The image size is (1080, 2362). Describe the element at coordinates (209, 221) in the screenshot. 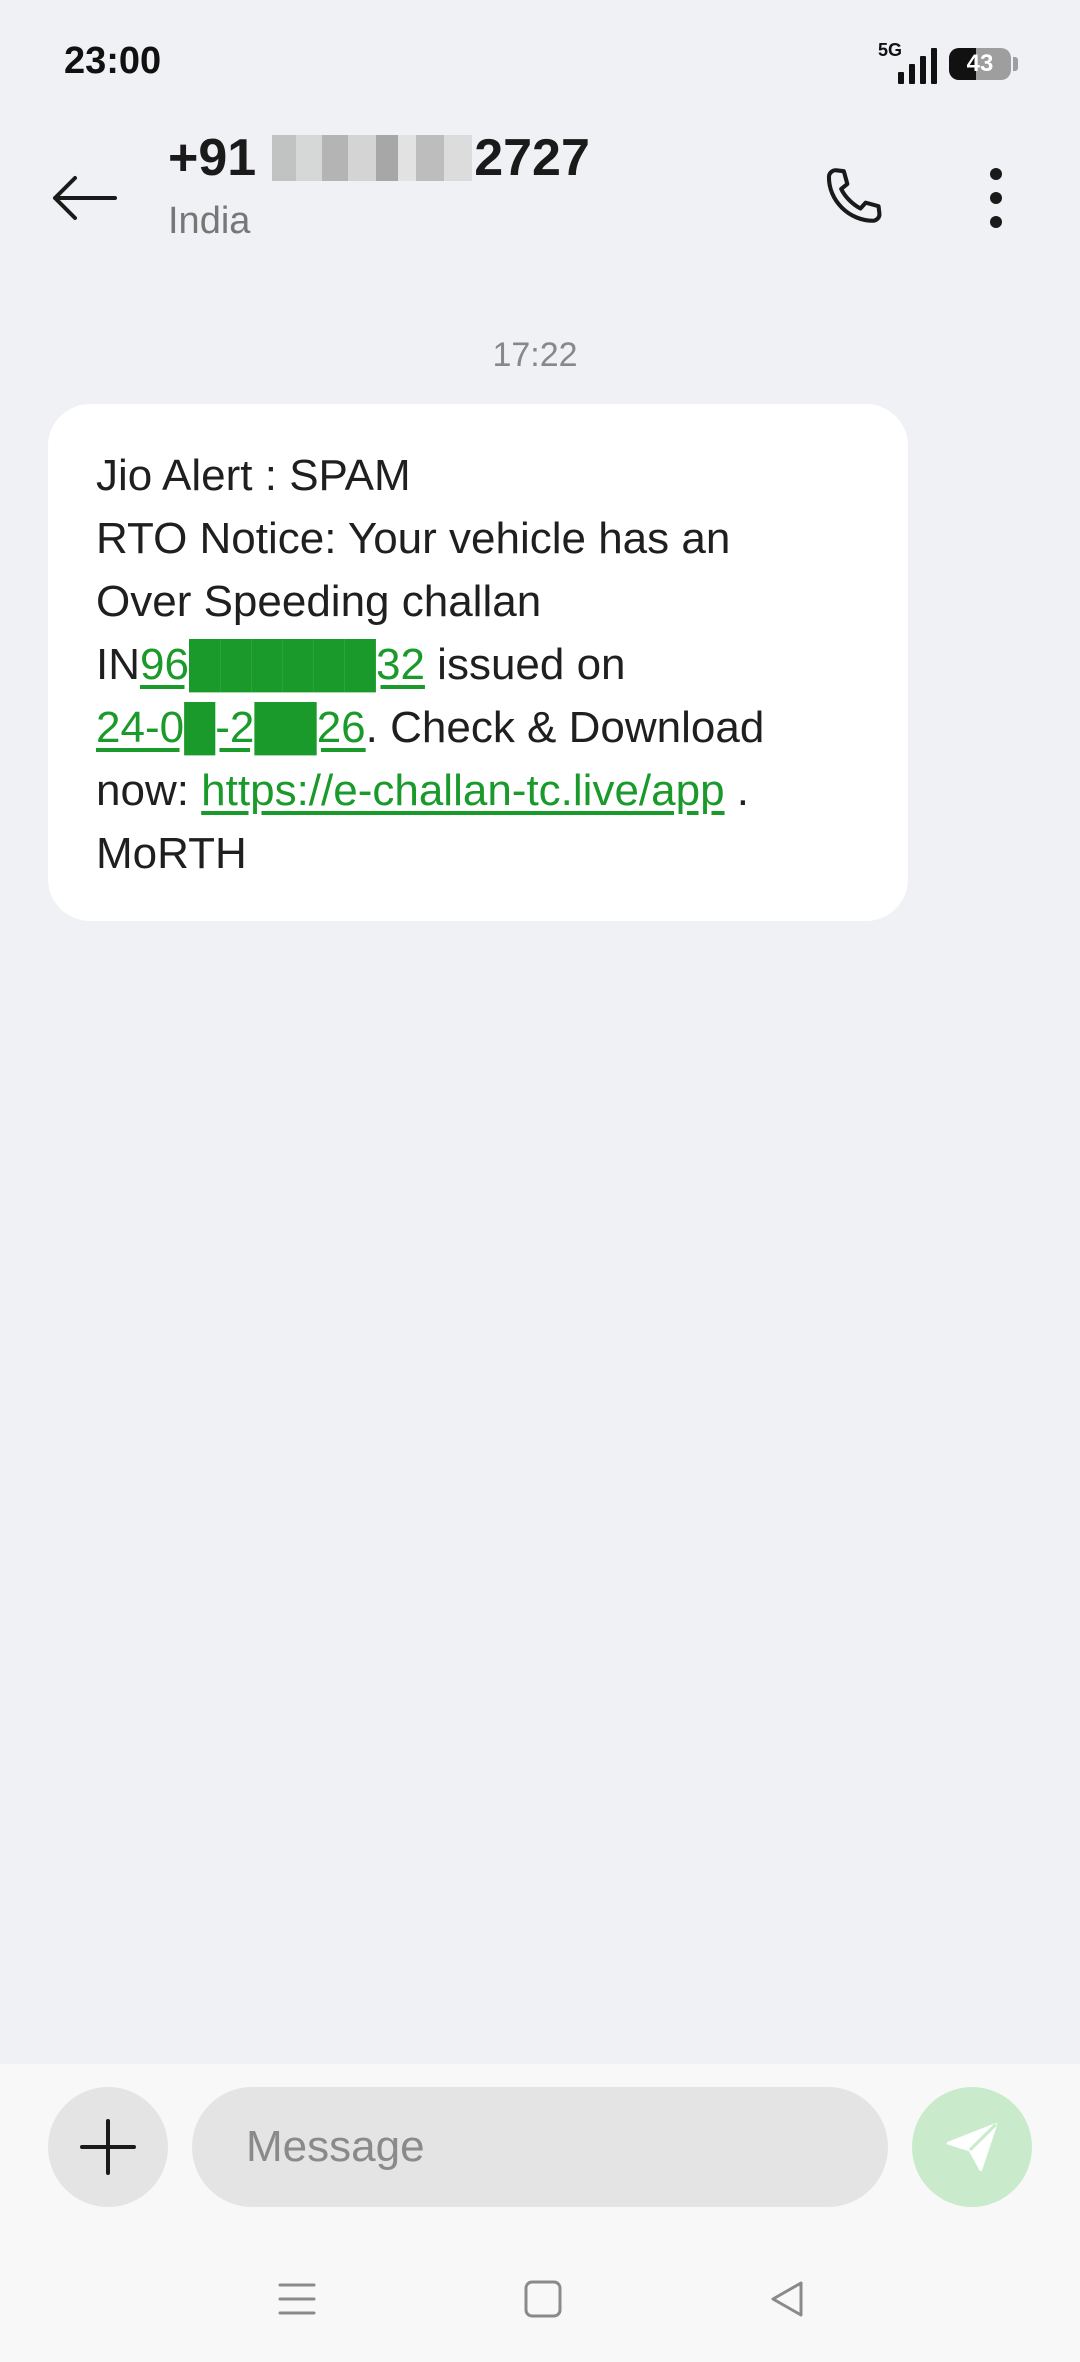

I see `contact-subtitle: India` at that location.